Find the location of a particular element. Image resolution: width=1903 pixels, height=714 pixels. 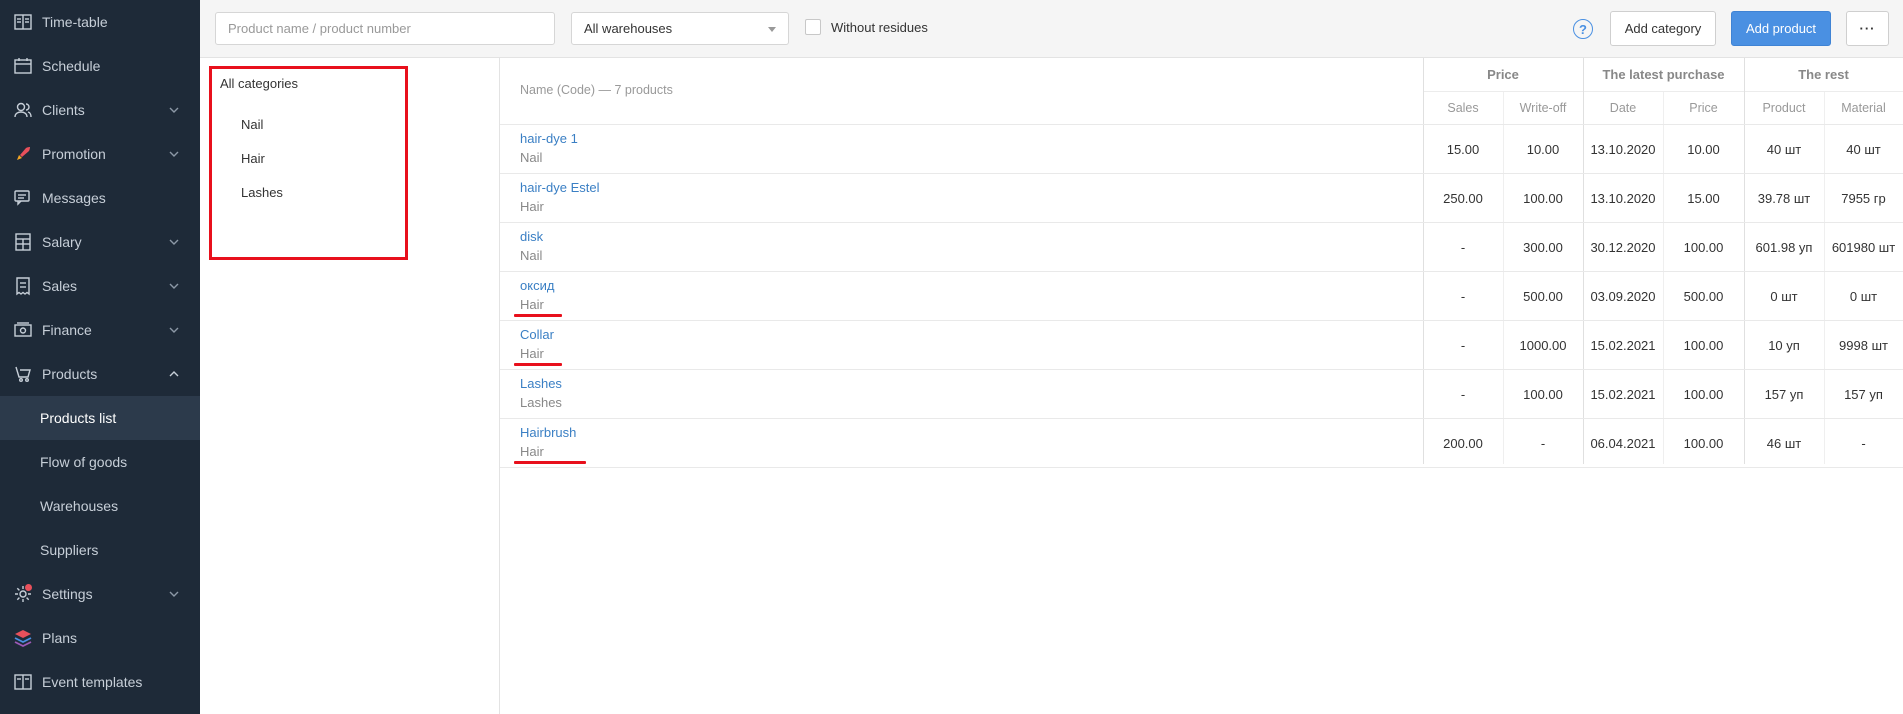

rest-group-header: The rest is located at coordinates (1823, 75).